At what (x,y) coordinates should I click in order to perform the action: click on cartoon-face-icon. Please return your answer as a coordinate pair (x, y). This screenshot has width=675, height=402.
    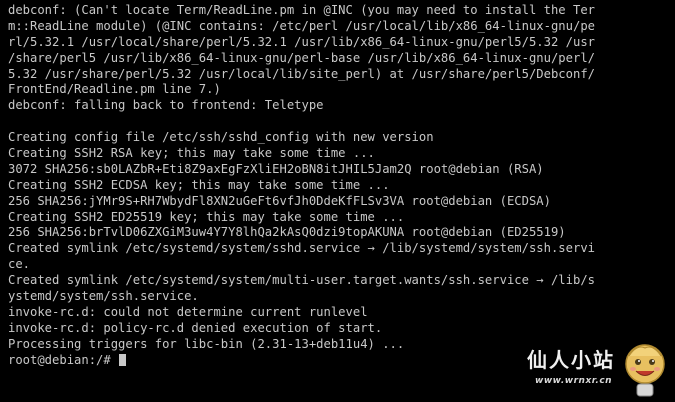
    Looking at the image, I should click on (645, 370).